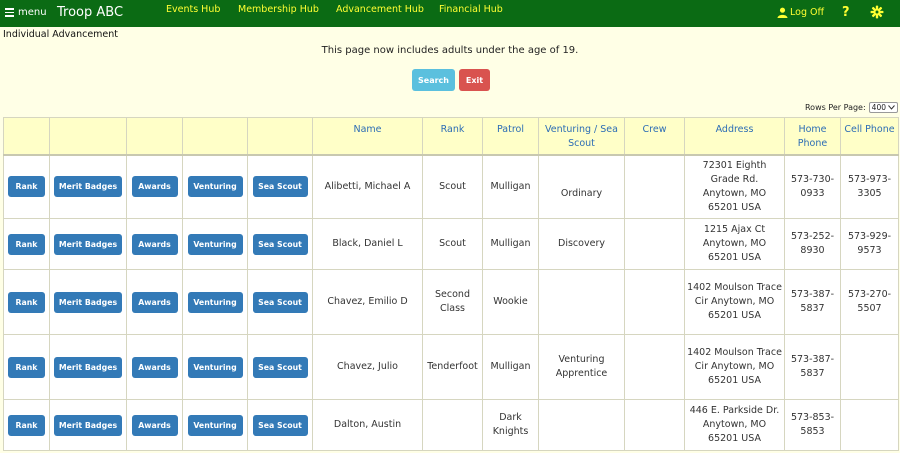  Describe the element at coordinates (367, 425) in the screenshot. I see `name-cell: Dalton, Austin` at that location.